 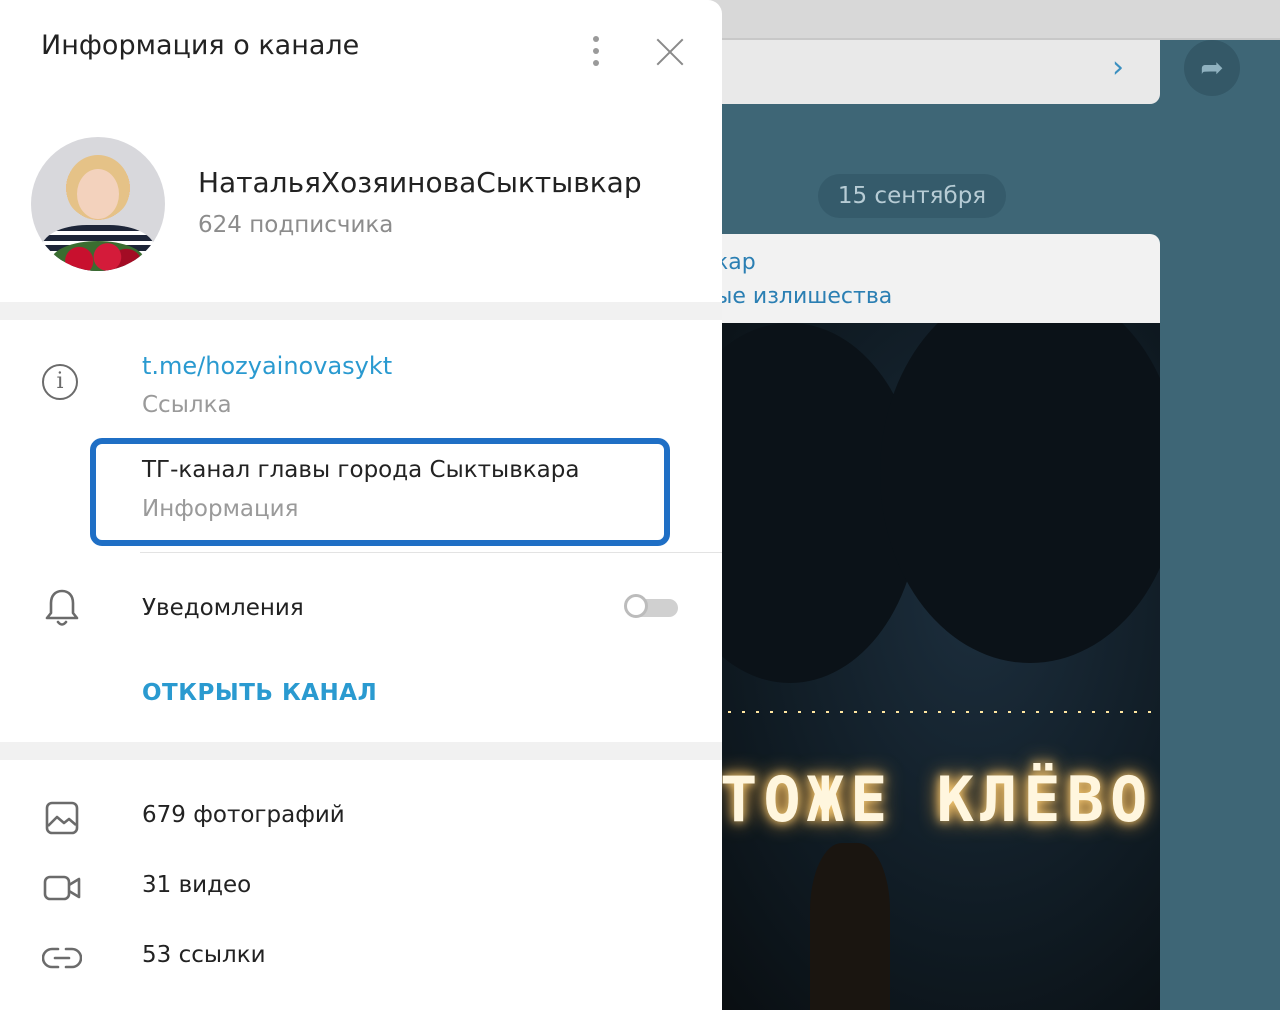 I want to click on close-icon, so click(x=670, y=52).